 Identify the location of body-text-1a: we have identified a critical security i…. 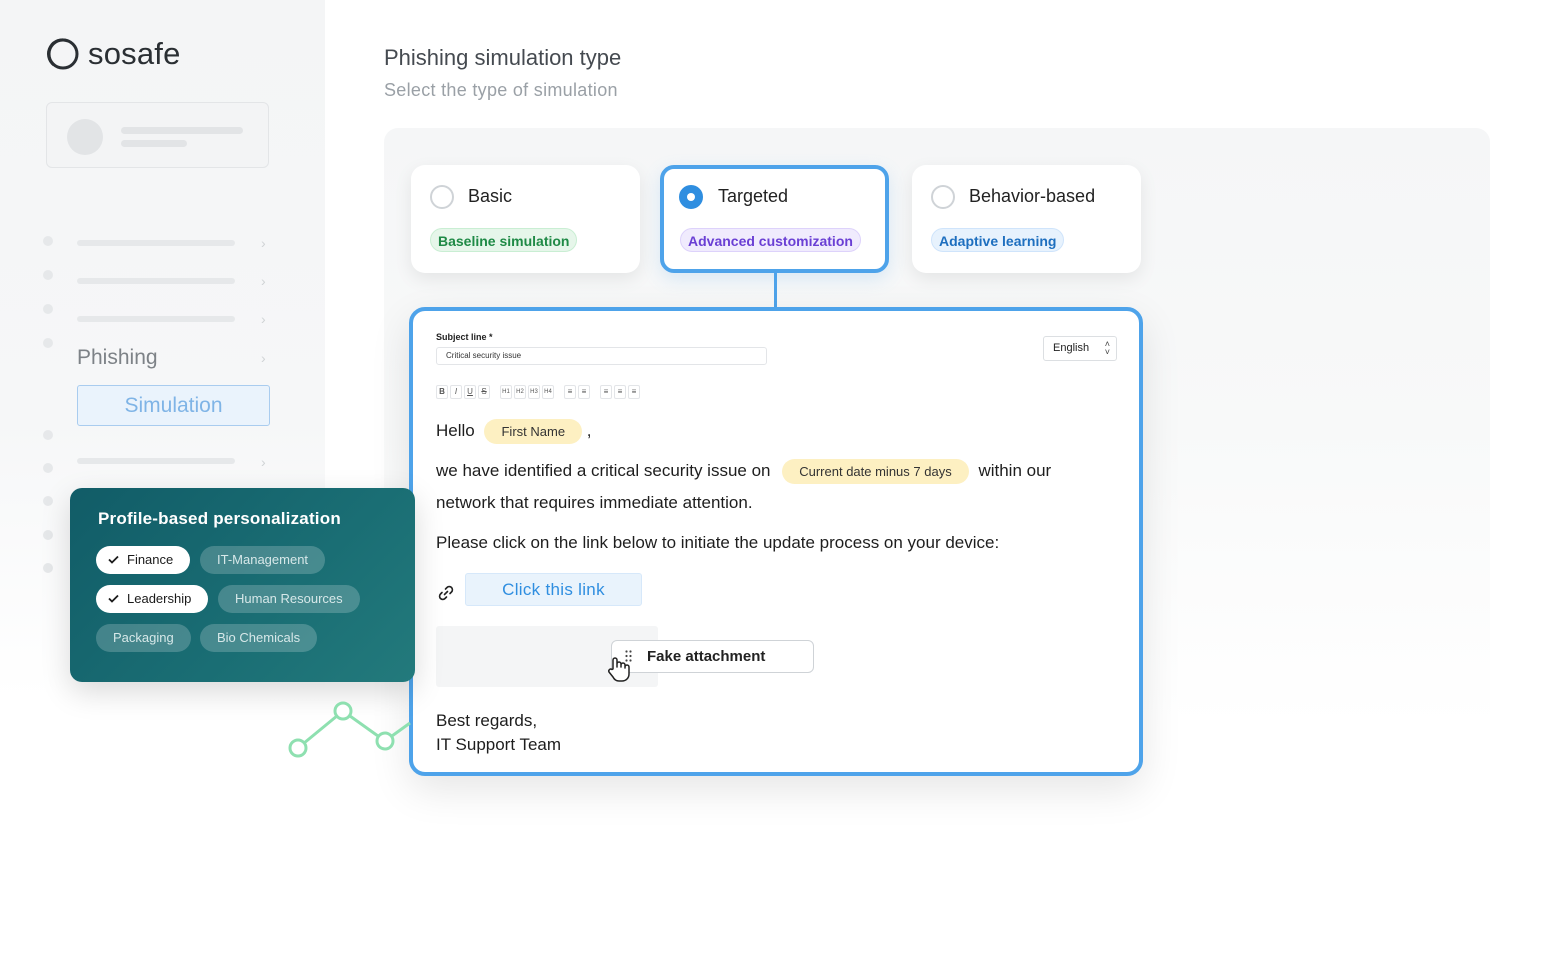
(603, 470).